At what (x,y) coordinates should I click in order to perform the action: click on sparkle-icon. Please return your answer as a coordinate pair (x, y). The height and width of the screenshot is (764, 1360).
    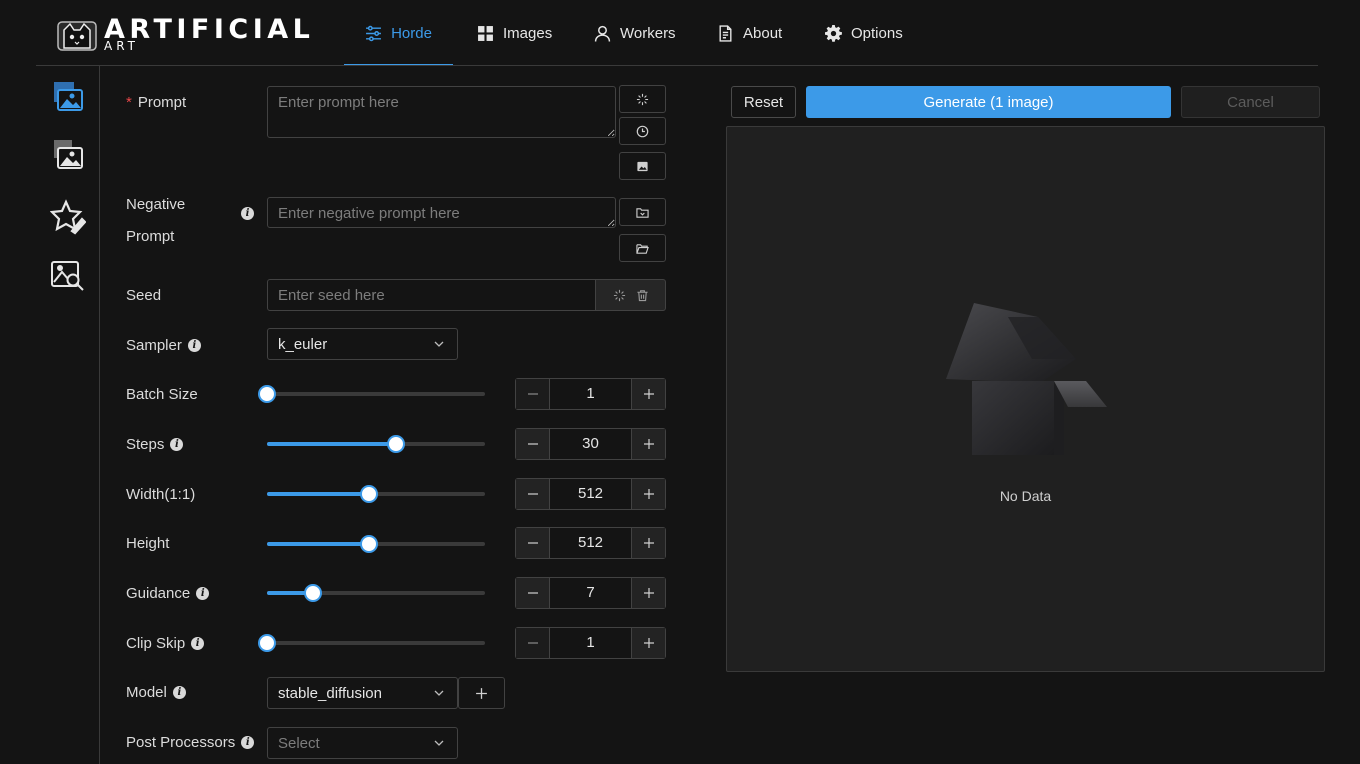
    Looking at the image, I should click on (642, 99).